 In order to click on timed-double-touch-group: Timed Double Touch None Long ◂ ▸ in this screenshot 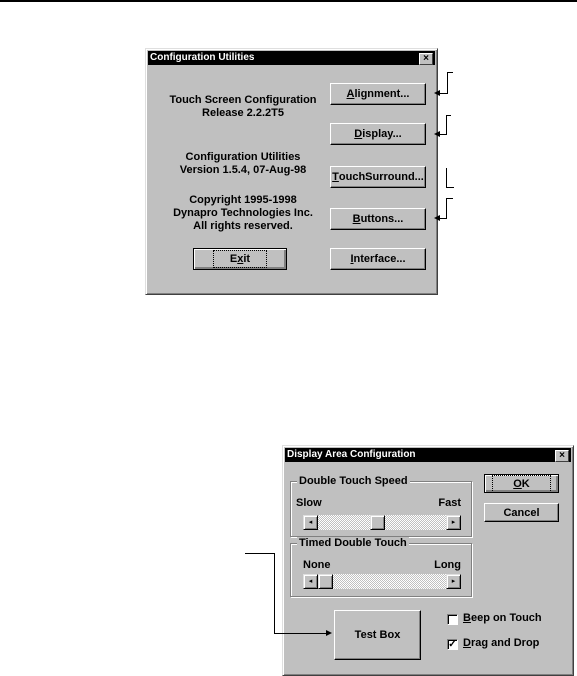, I will do `click(381, 567)`.